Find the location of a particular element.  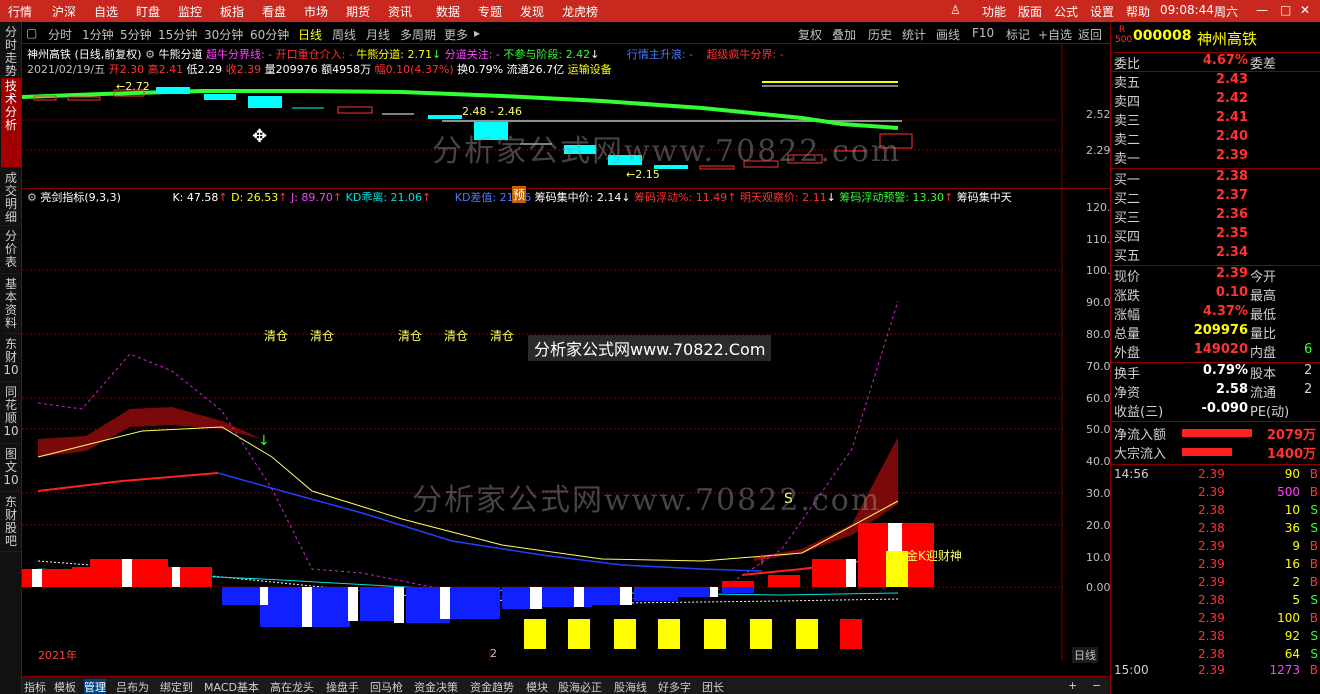

adjust-button: 复权 is located at coordinates (810, 34).